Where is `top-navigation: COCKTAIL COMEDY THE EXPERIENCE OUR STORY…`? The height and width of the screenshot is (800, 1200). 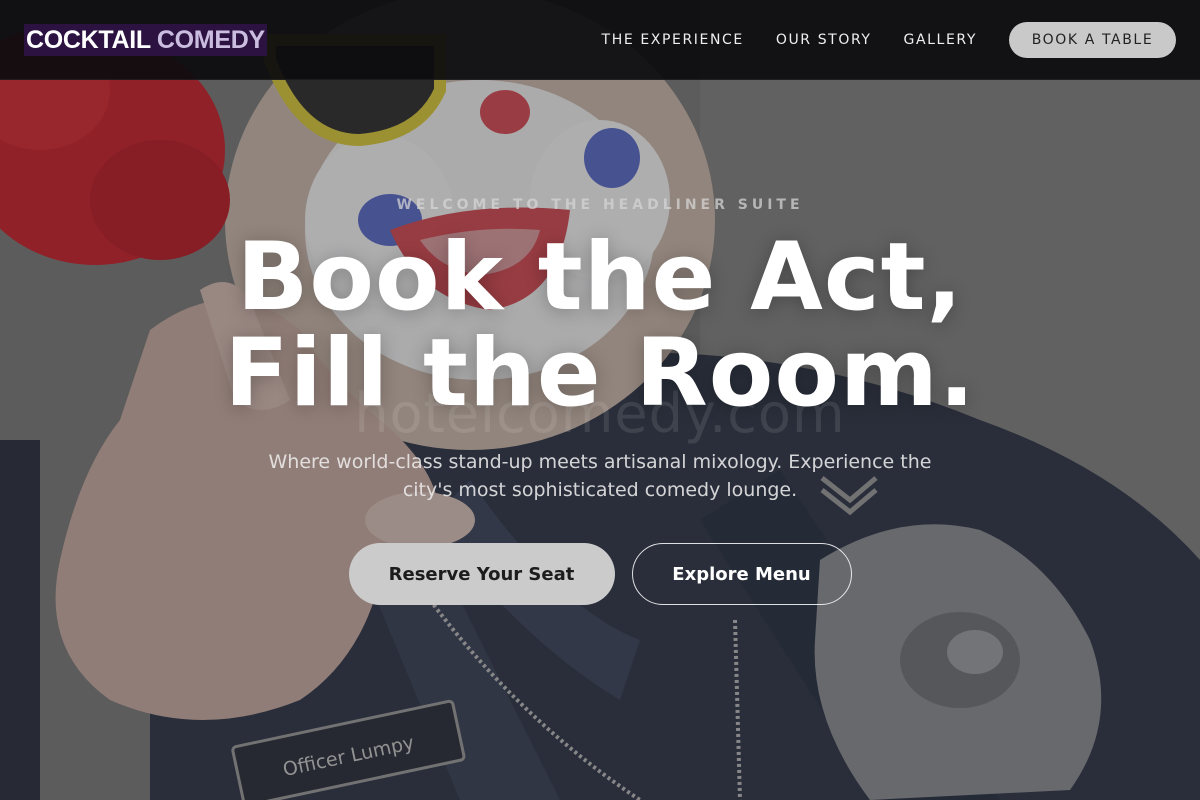
top-navigation: COCKTAIL COMEDY THE EXPERIENCE OUR STORY… is located at coordinates (600, 40).